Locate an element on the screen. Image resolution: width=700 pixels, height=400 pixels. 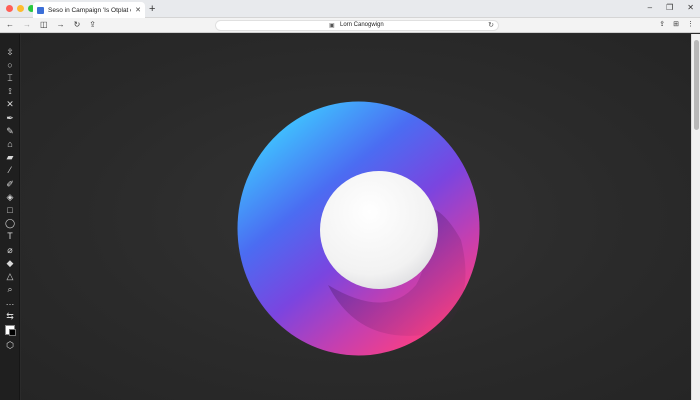
brush-tool-icon: ✐ is located at coordinates (10, 184).